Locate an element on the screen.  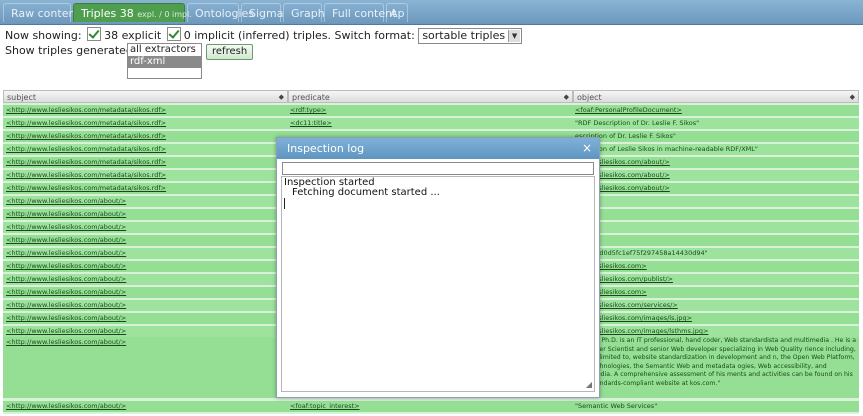
predicate-cell: <rdf:type> is located at coordinates (430, 110).